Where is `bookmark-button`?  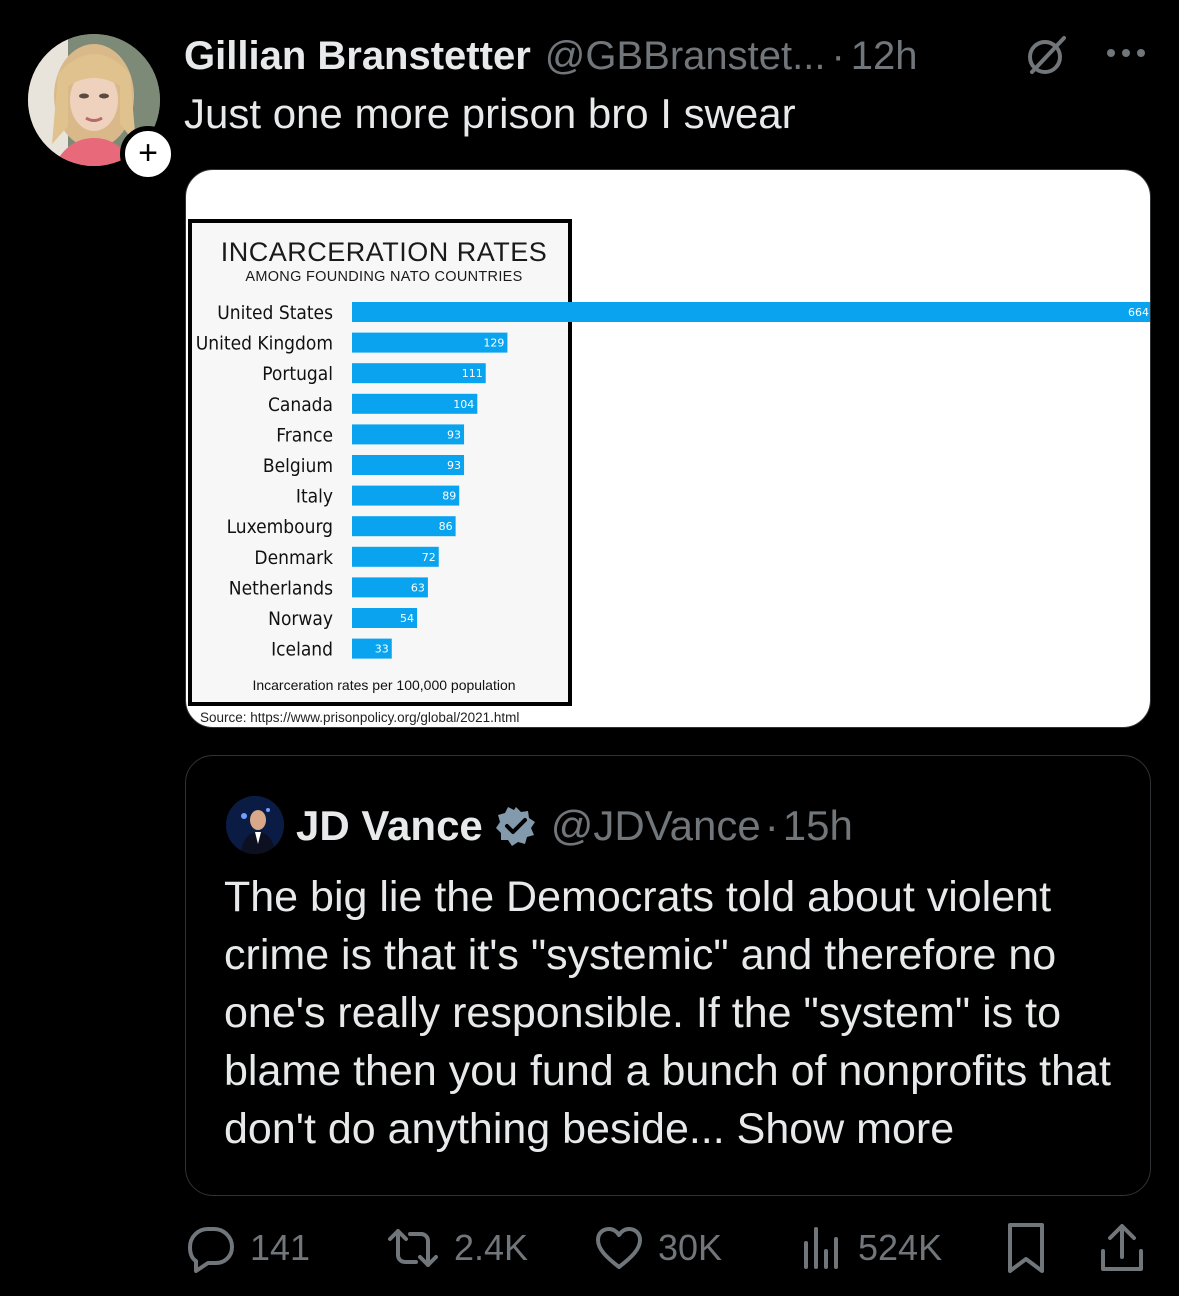 bookmark-button is located at coordinates (1033, 1248).